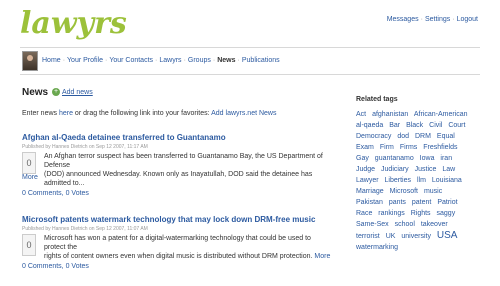 The width and height of the screenshot is (500, 286). I want to click on tag-link: Gay, so click(362, 158).